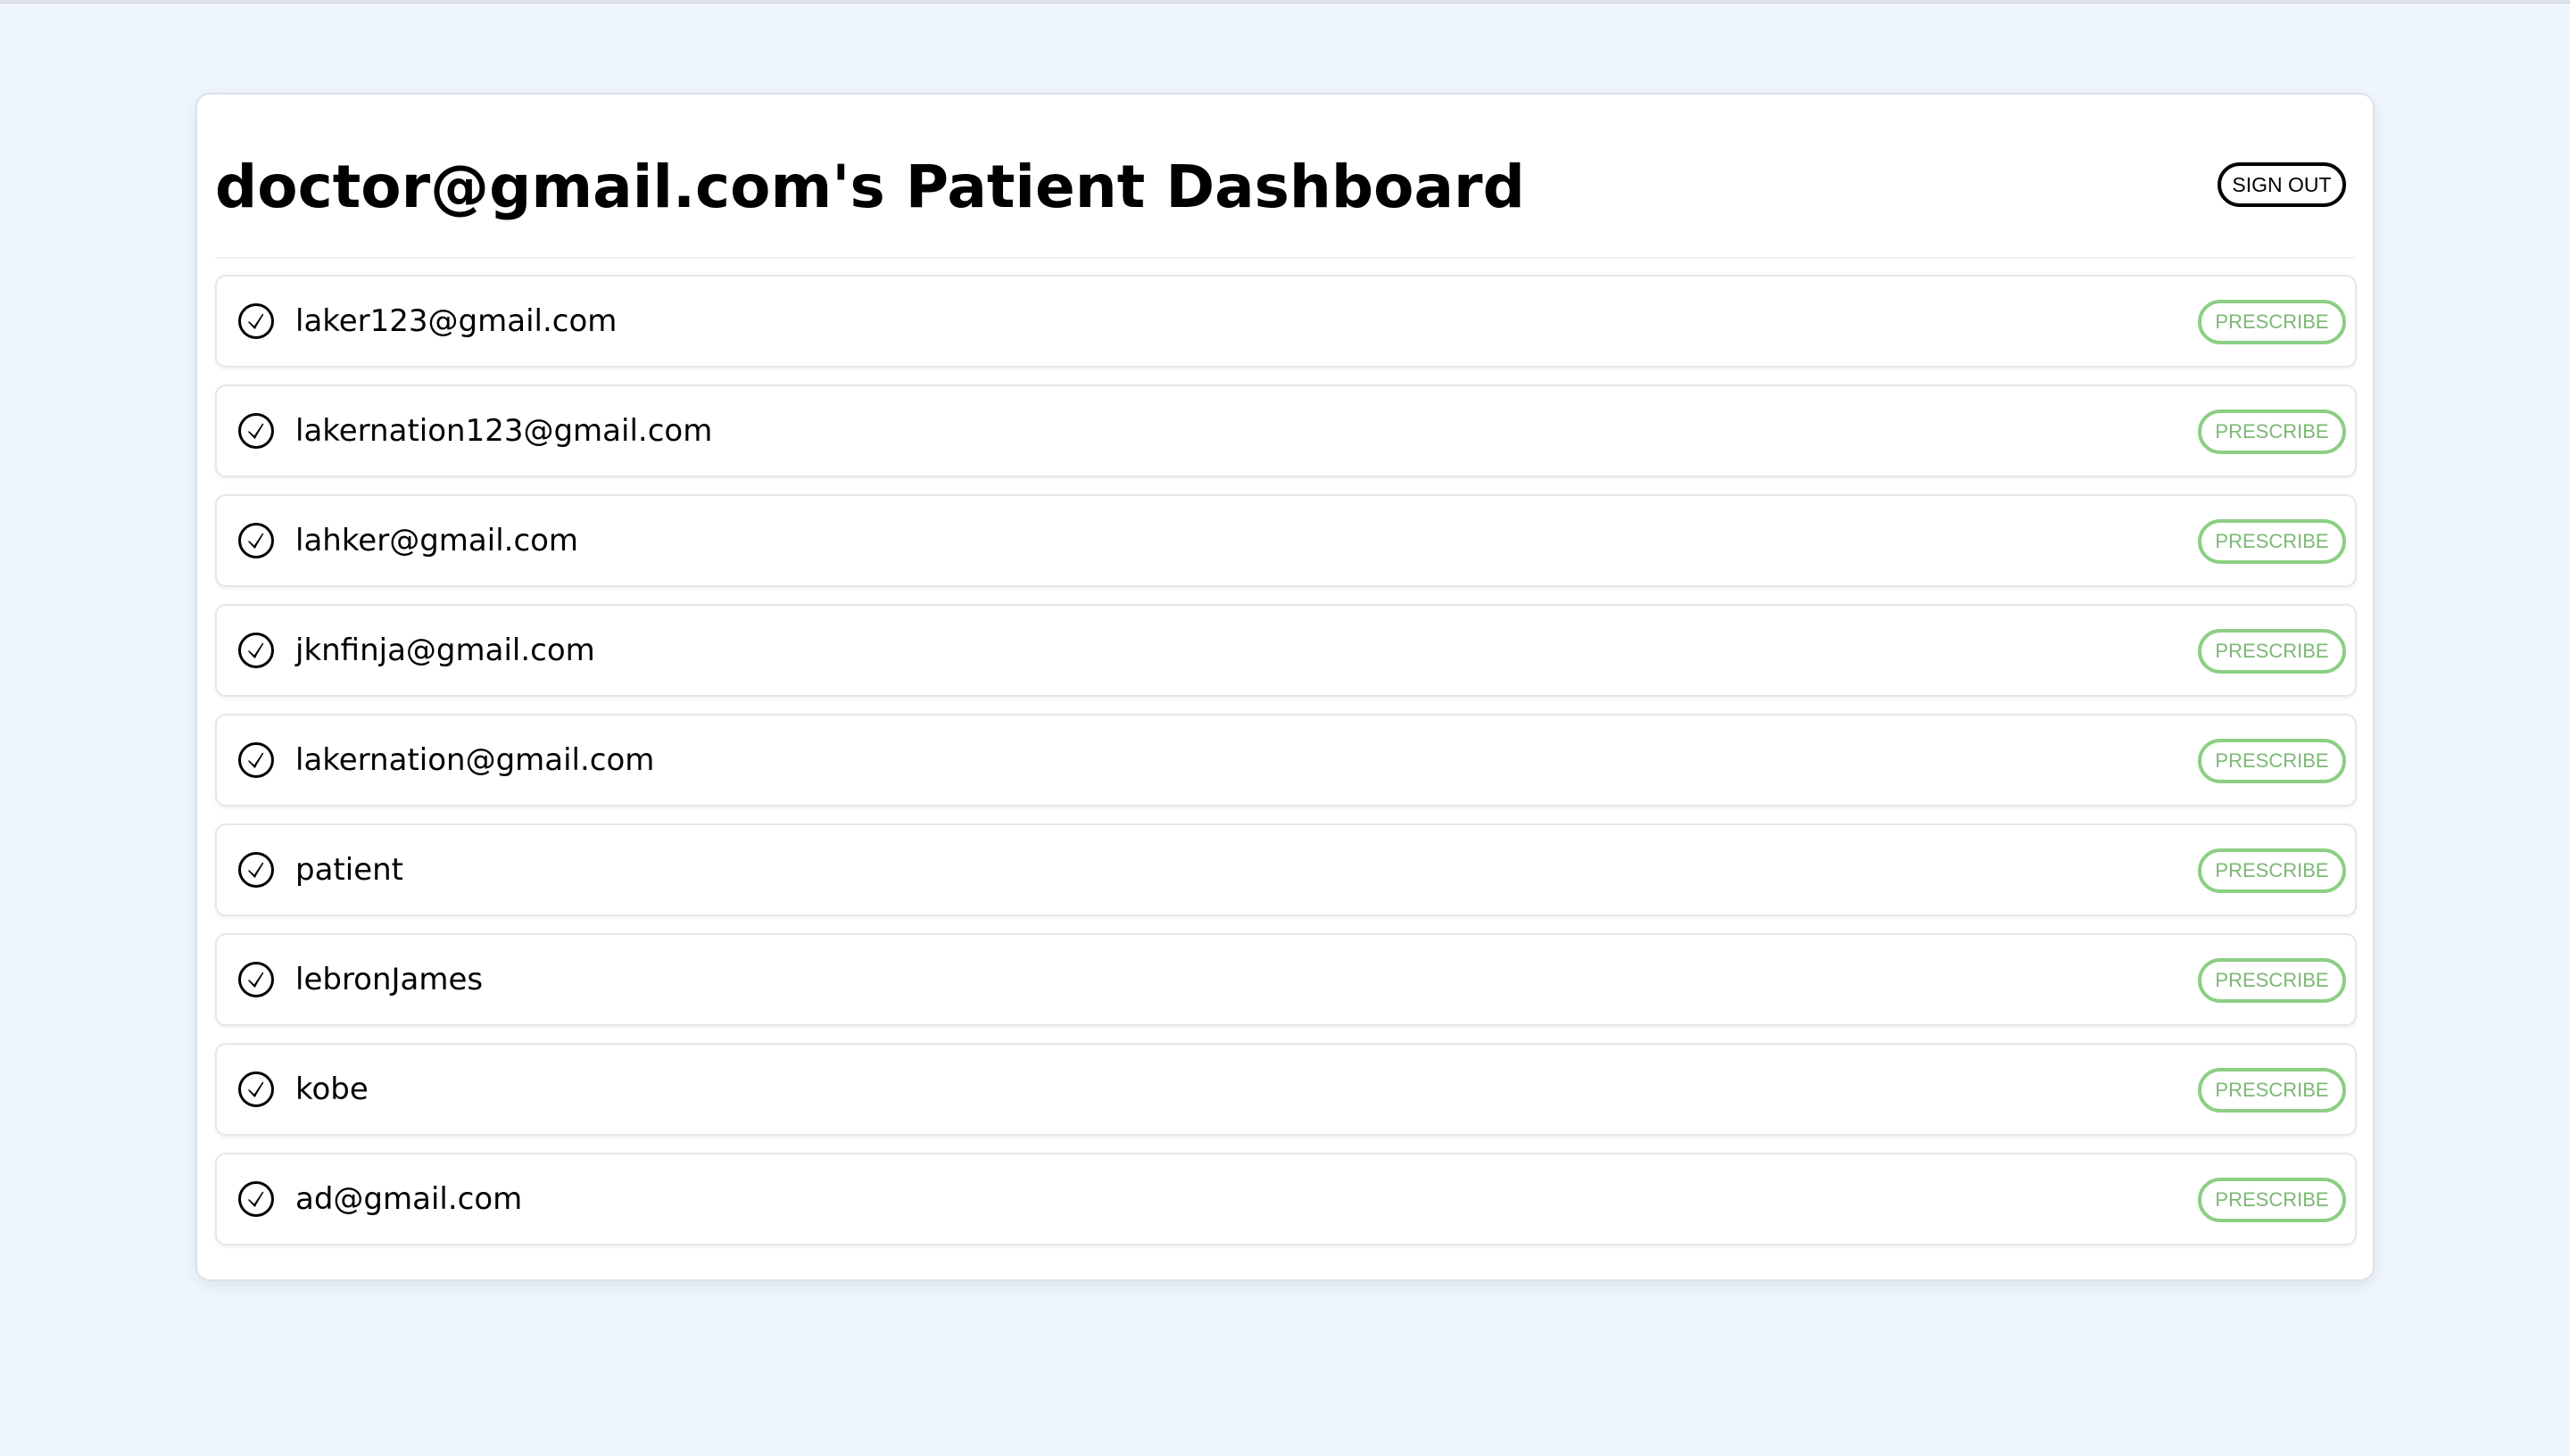 The image size is (2570, 1456). What do you see at coordinates (475, 760) in the screenshot?
I see `patient-name: lakernation@gmail.com` at bounding box center [475, 760].